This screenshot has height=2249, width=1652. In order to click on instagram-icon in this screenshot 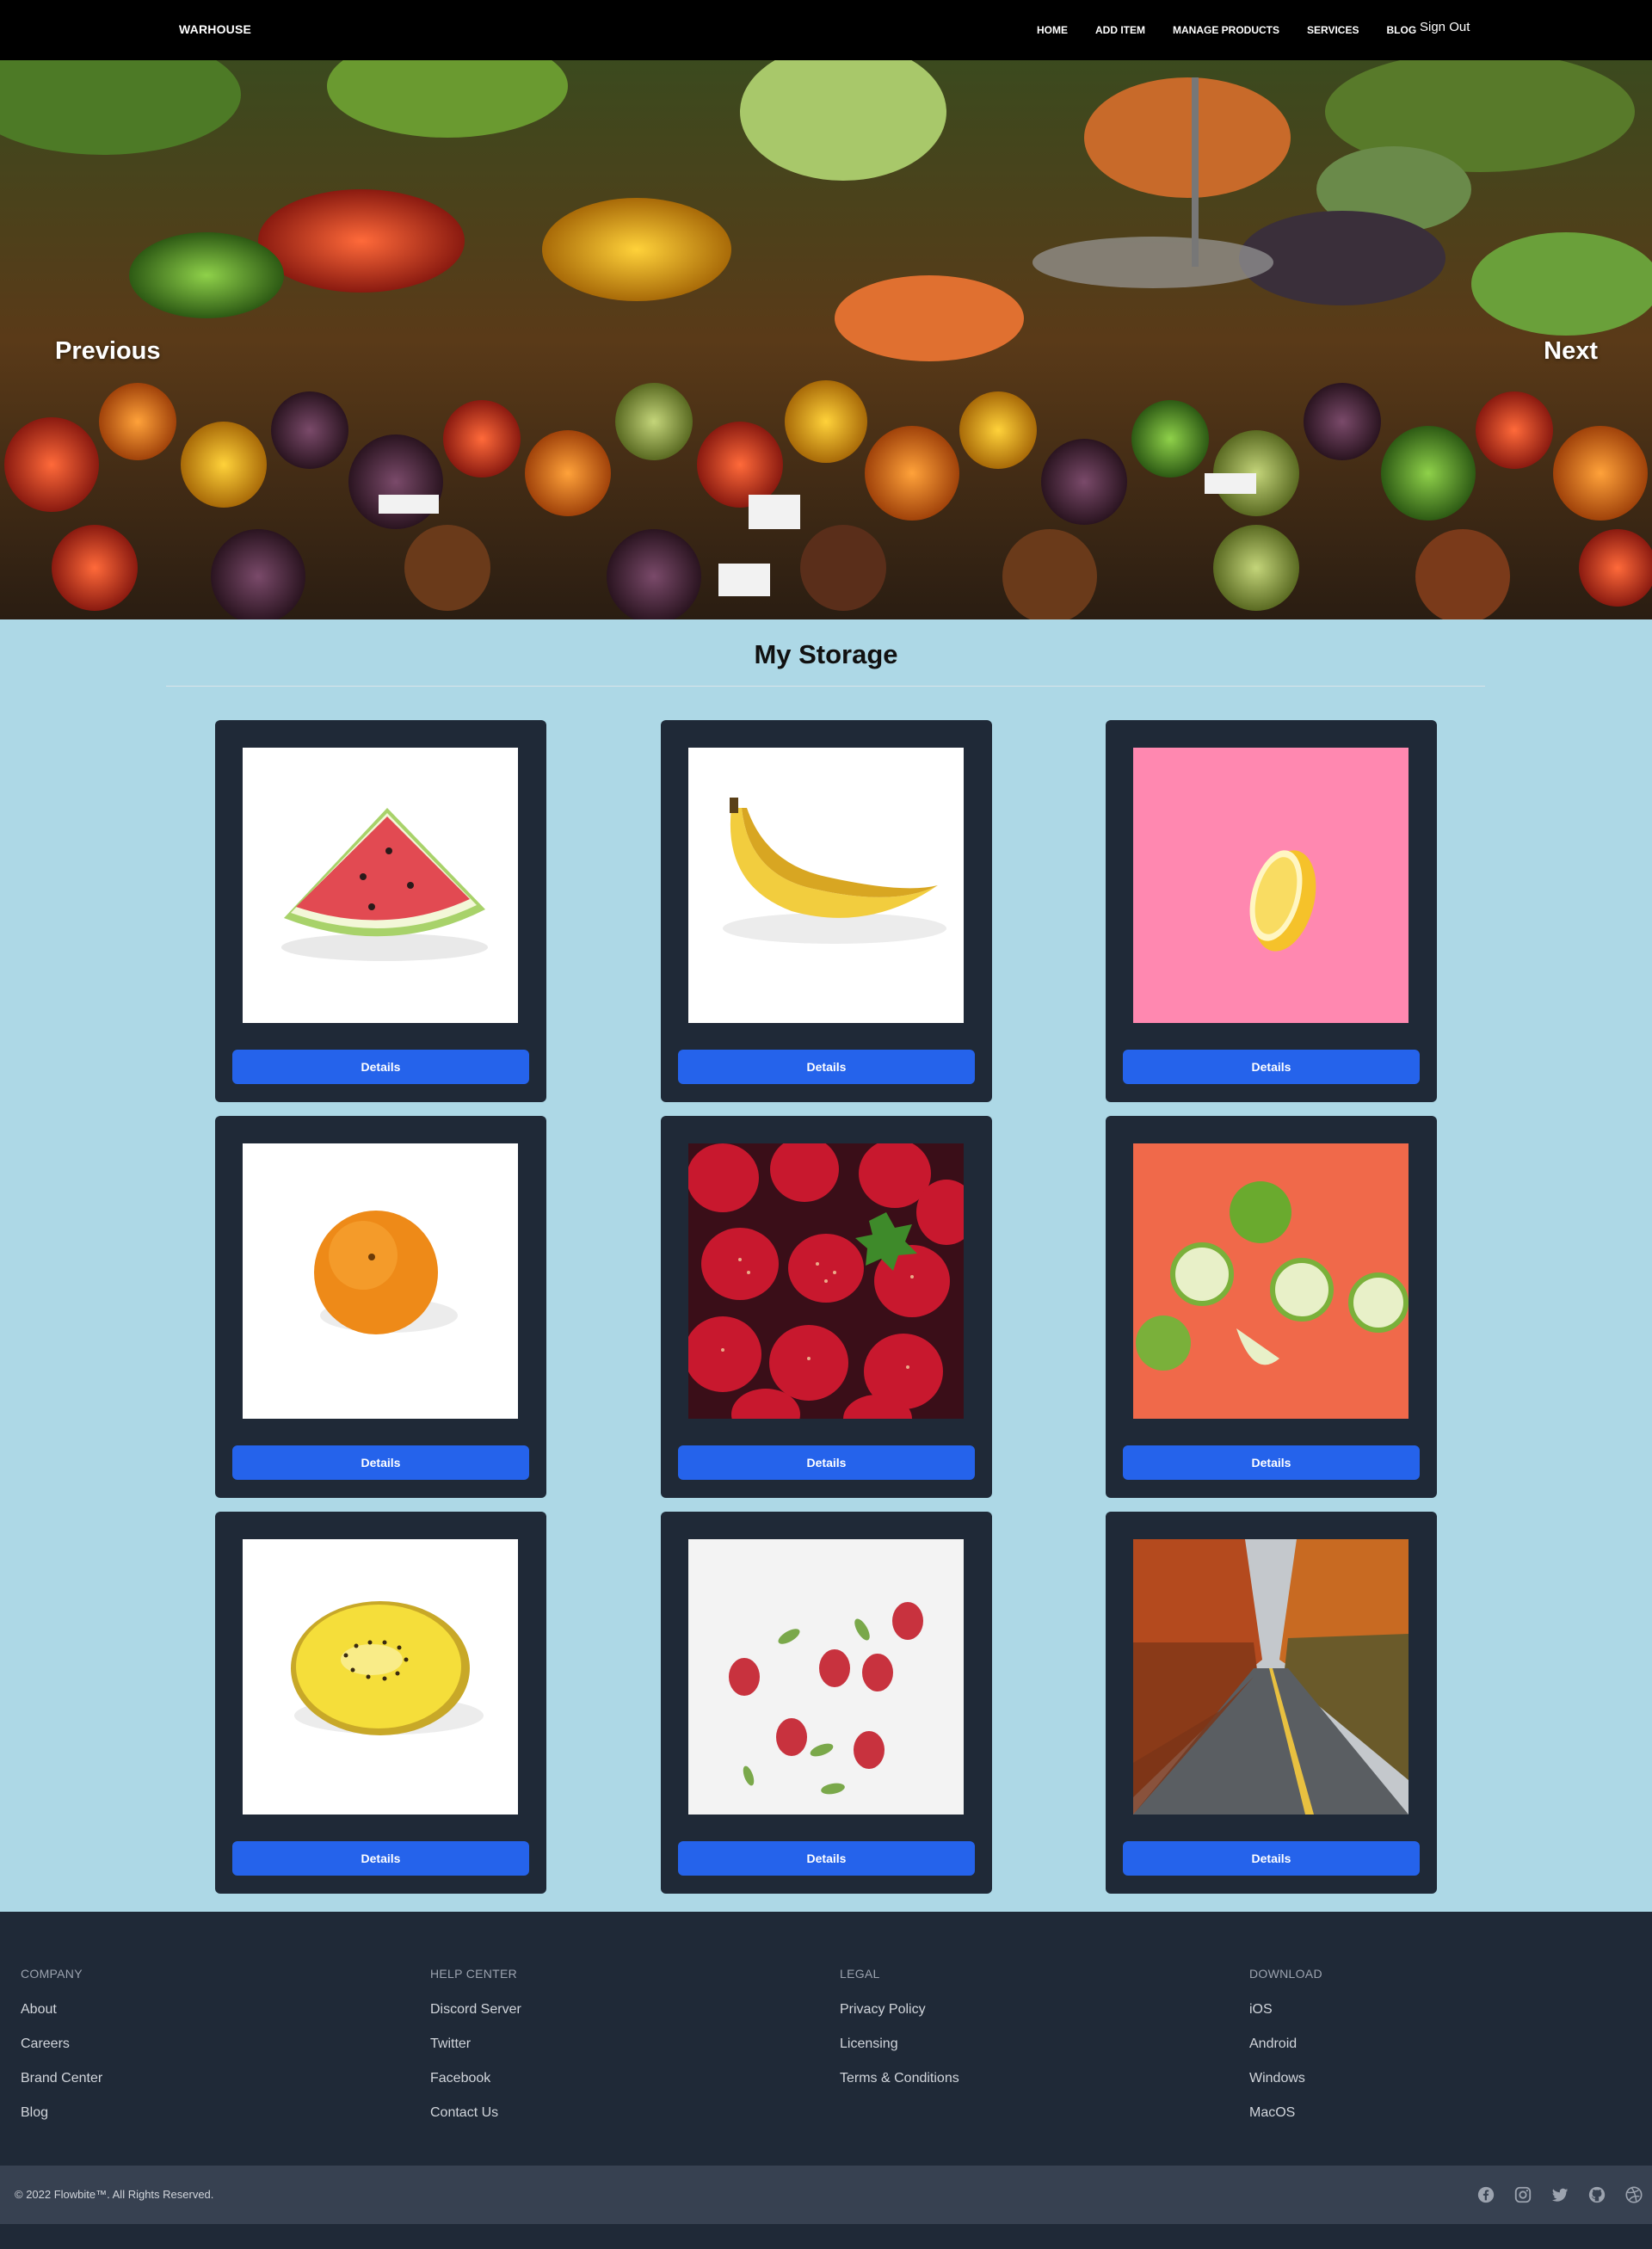, I will do `click(1522, 2194)`.